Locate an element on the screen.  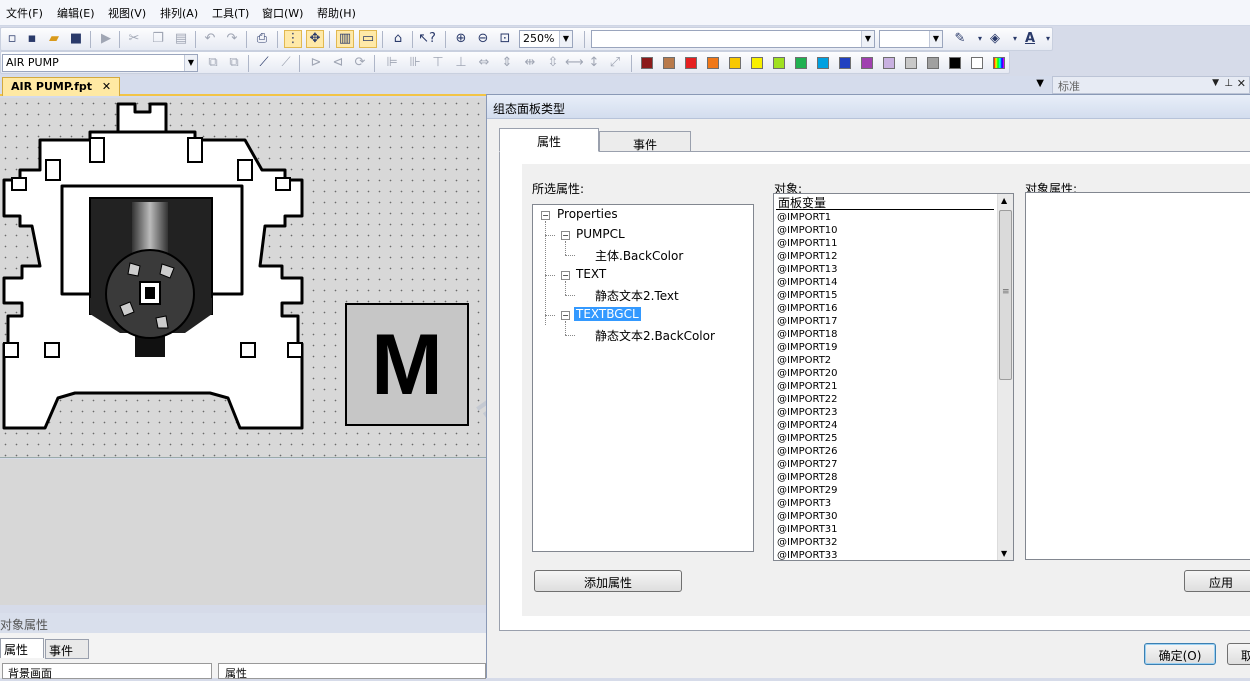
same-width-icon: ⟷ is located at coordinates (574, 63).